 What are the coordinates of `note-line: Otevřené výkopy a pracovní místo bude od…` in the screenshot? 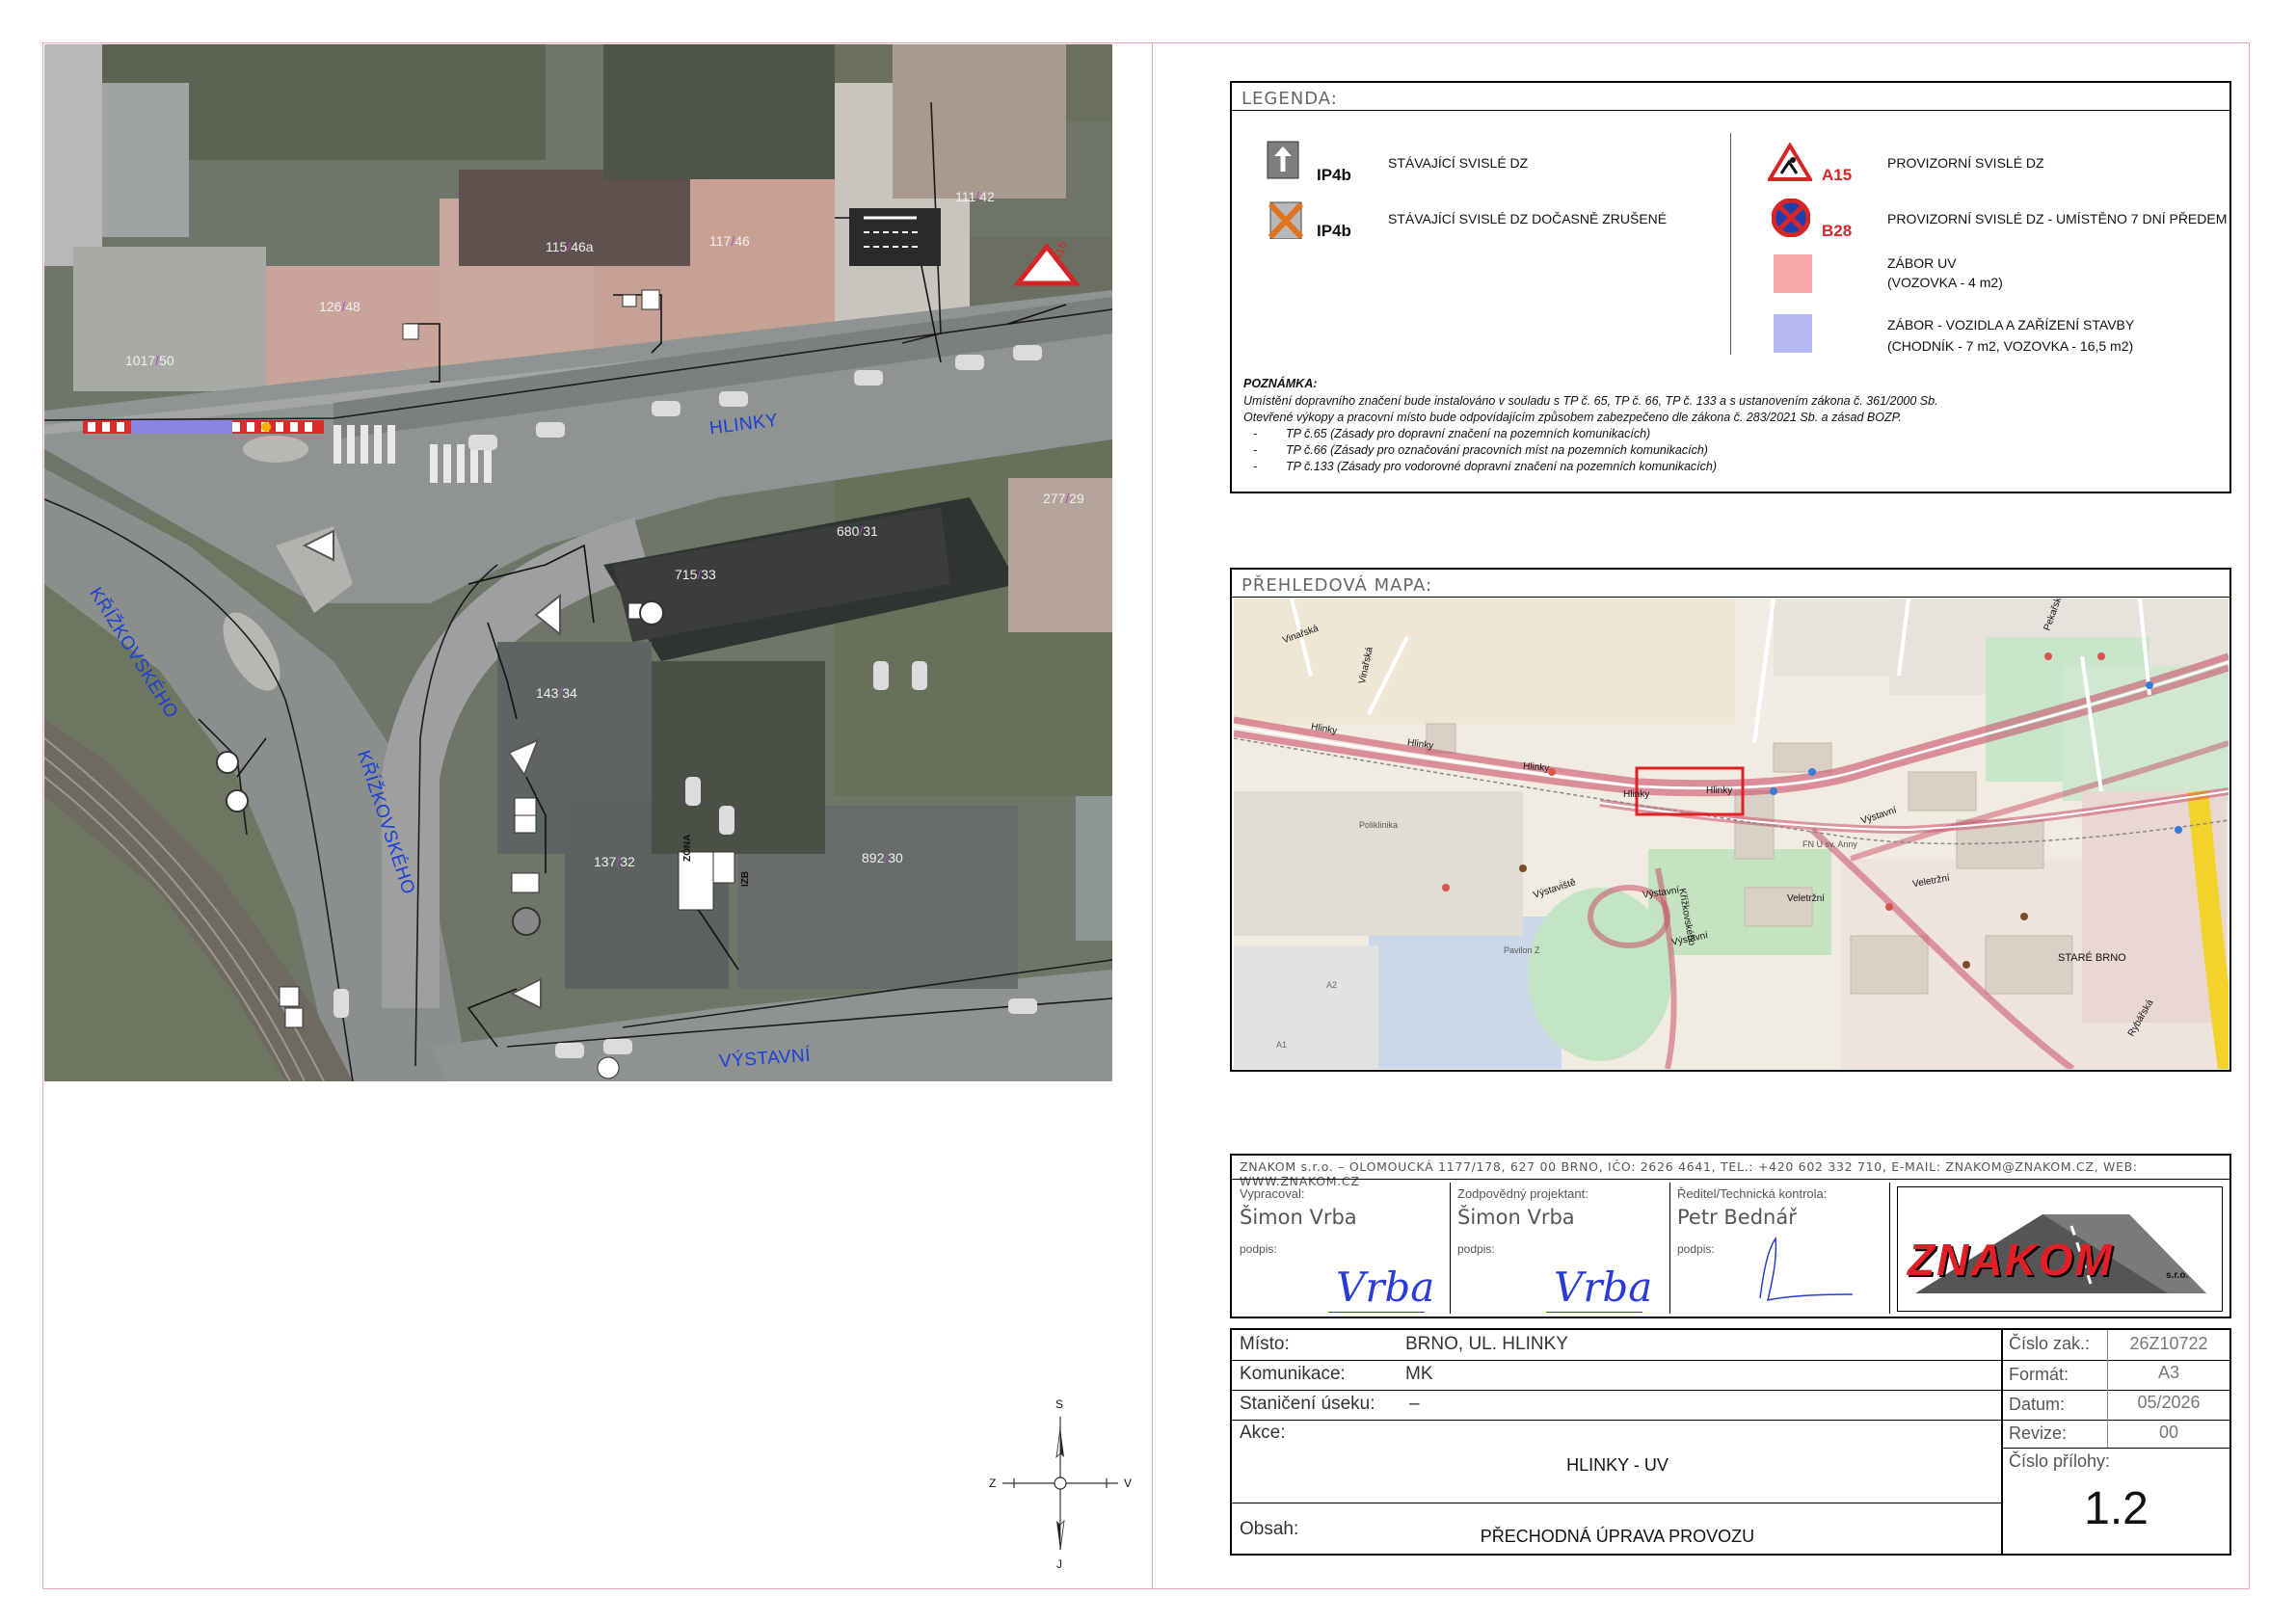 It's located at (1572, 417).